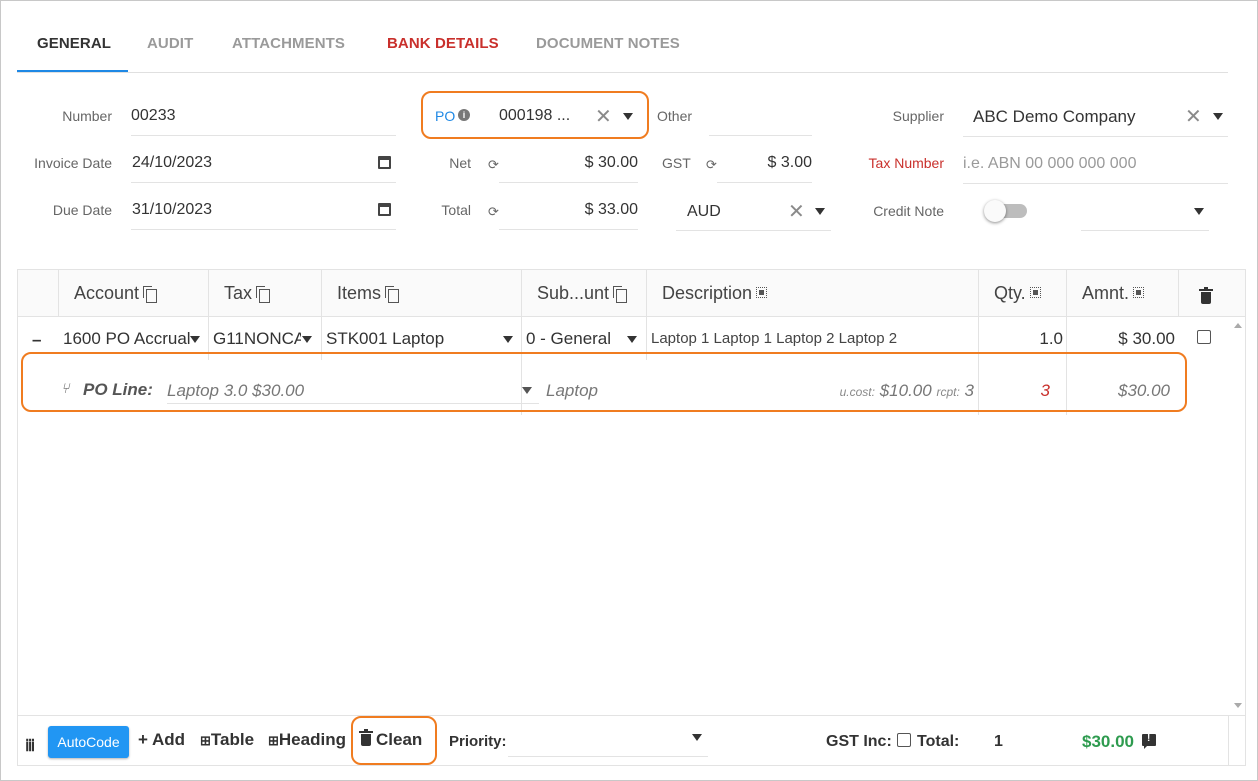  I want to click on delete-all-icon, so click(1206, 295).